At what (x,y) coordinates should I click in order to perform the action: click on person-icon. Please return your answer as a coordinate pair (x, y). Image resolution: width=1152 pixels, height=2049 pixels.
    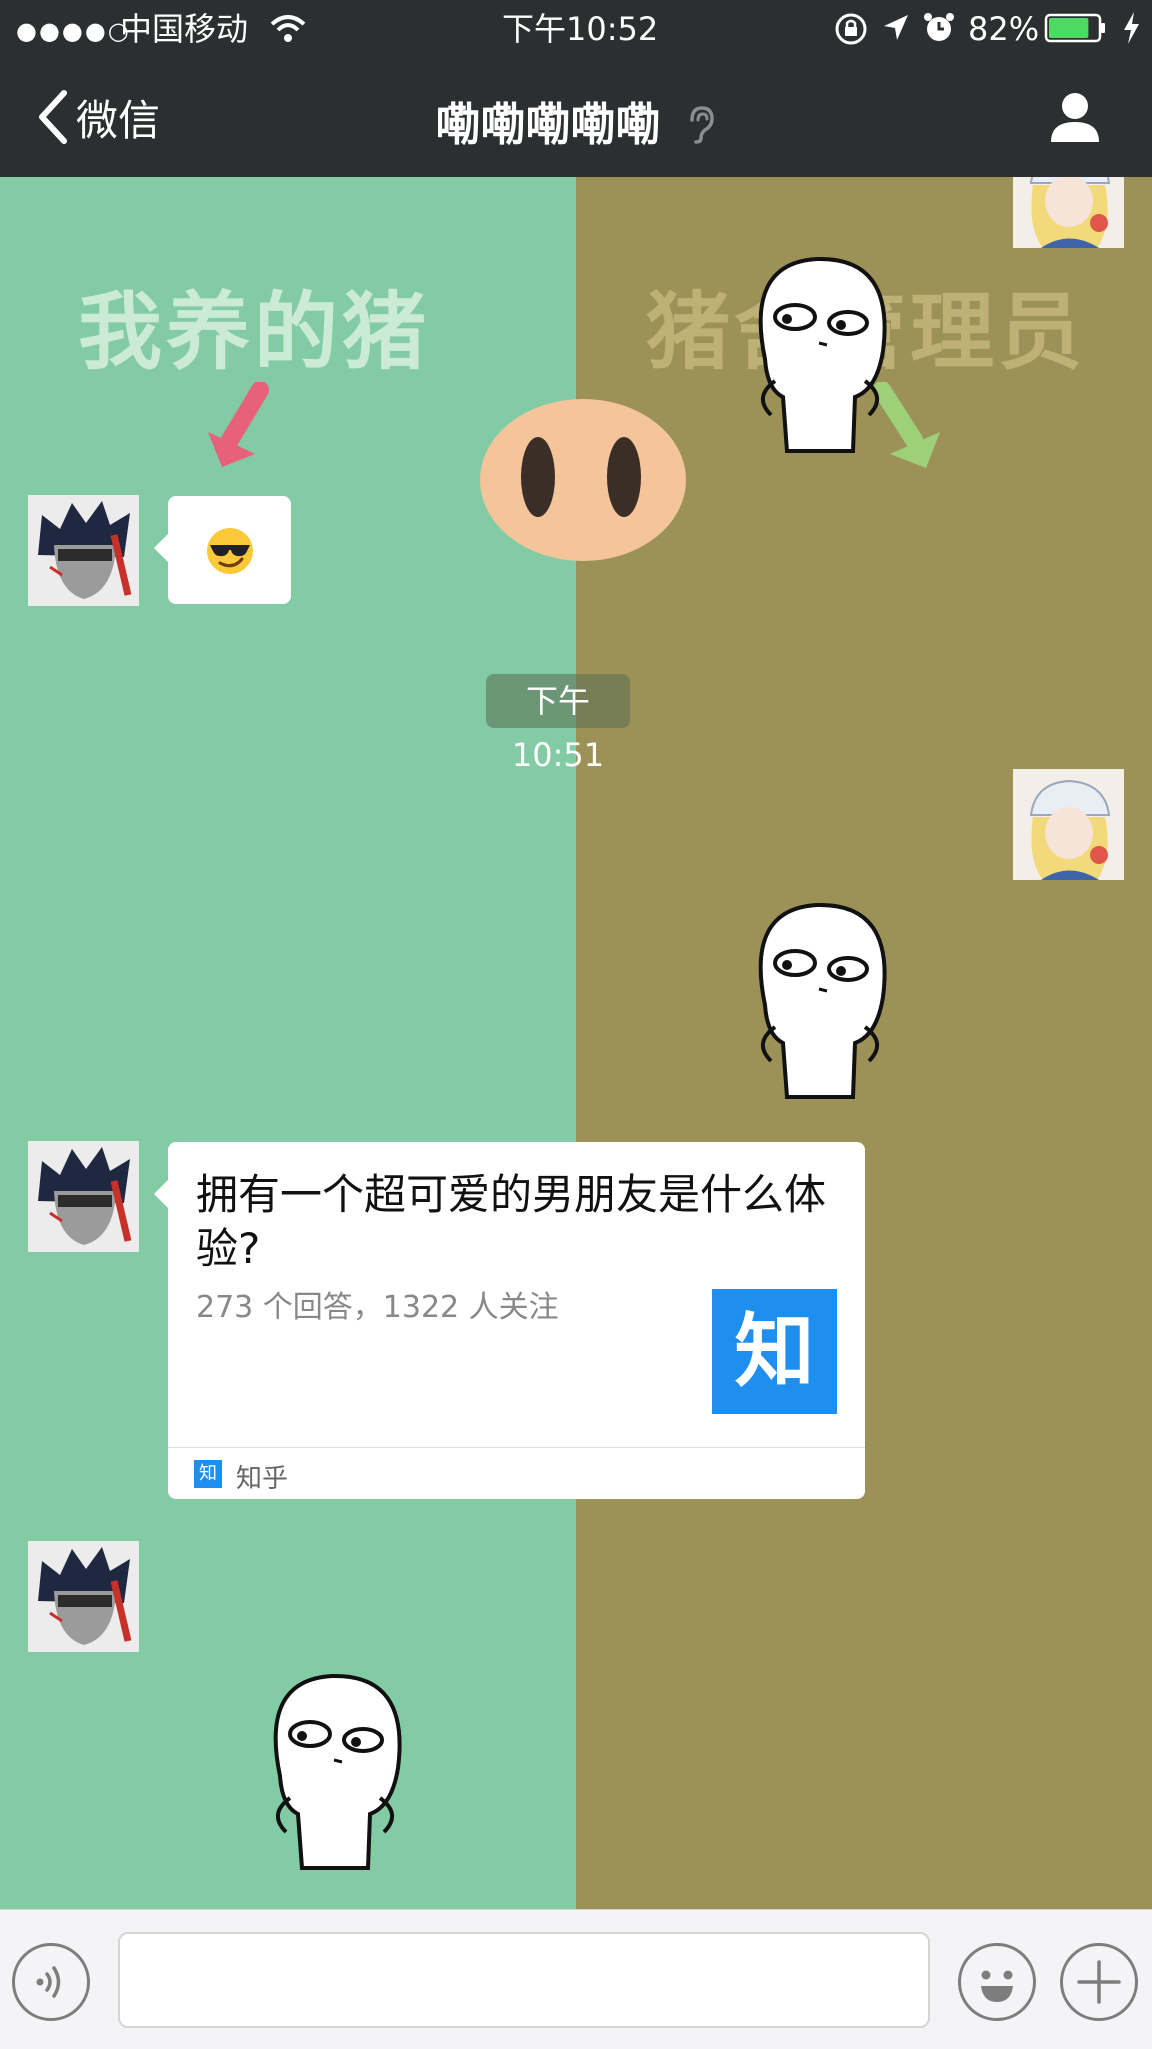
    Looking at the image, I should click on (1075, 117).